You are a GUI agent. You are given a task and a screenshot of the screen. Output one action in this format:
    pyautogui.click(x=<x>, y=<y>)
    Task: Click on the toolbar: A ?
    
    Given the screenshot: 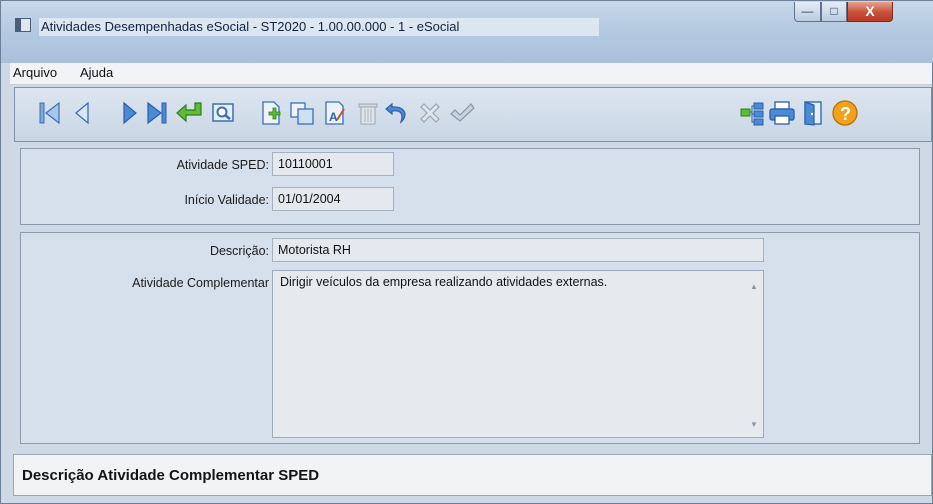 What is the action you would take?
    pyautogui.click(x=473, y=114)
    